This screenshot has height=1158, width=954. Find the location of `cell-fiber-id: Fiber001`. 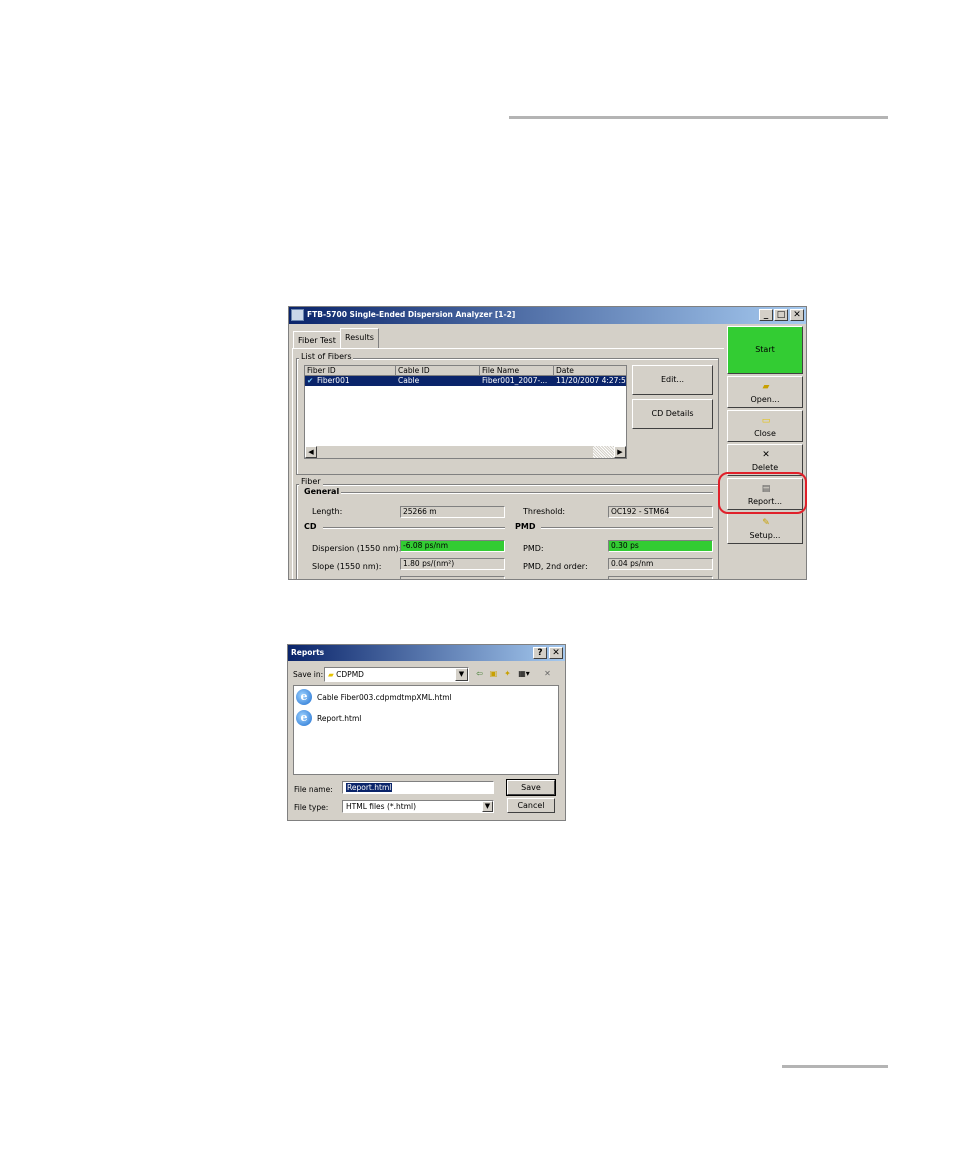

cell-fiber-id: Fiber001 is located at coordinates (333, 380).